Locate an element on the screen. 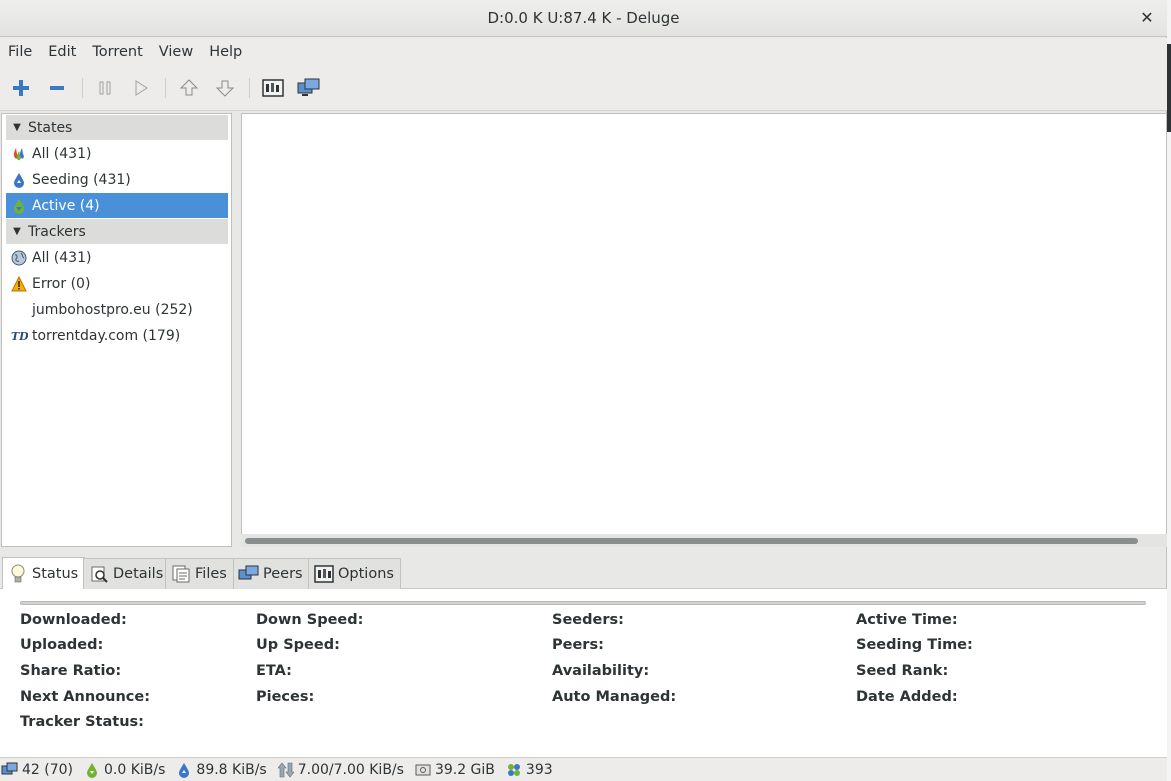 The height and width of the screenshot is (781, 1171). tab-details: Details is located at coordinates (127, 573).